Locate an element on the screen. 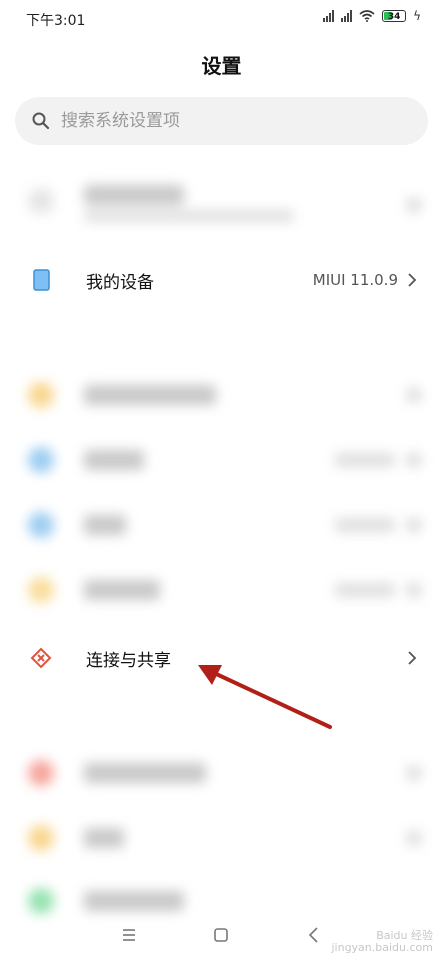 The image size is (443, 960). status-time: 下午3:01 is located at coordinates (56, 21).